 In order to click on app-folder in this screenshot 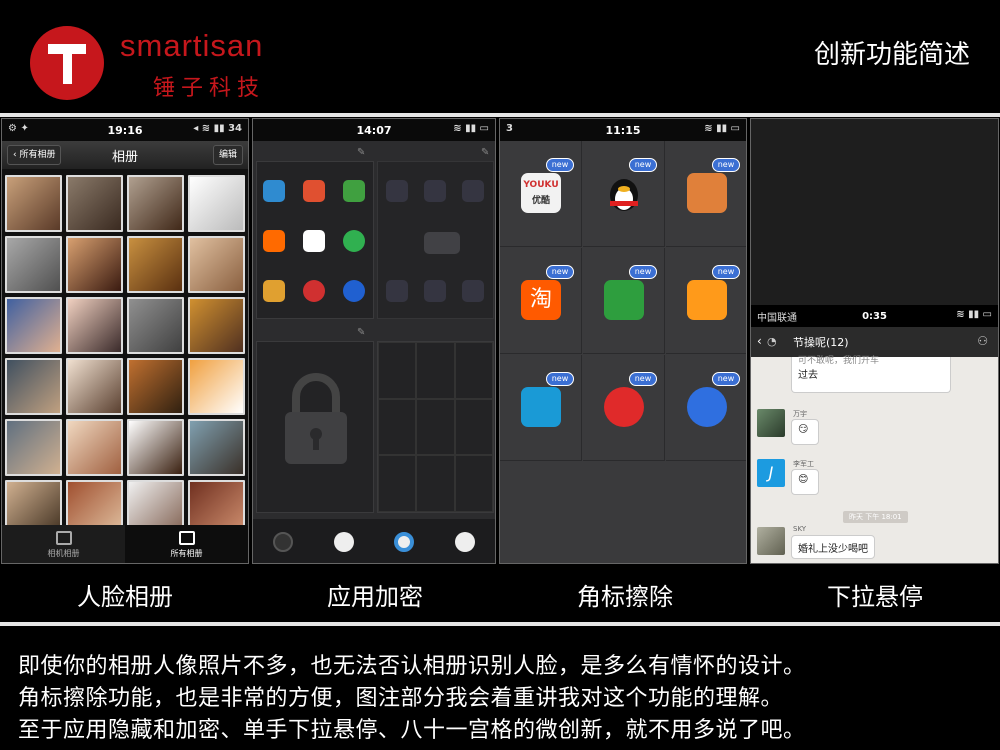, I will do `click(315, 240)`.